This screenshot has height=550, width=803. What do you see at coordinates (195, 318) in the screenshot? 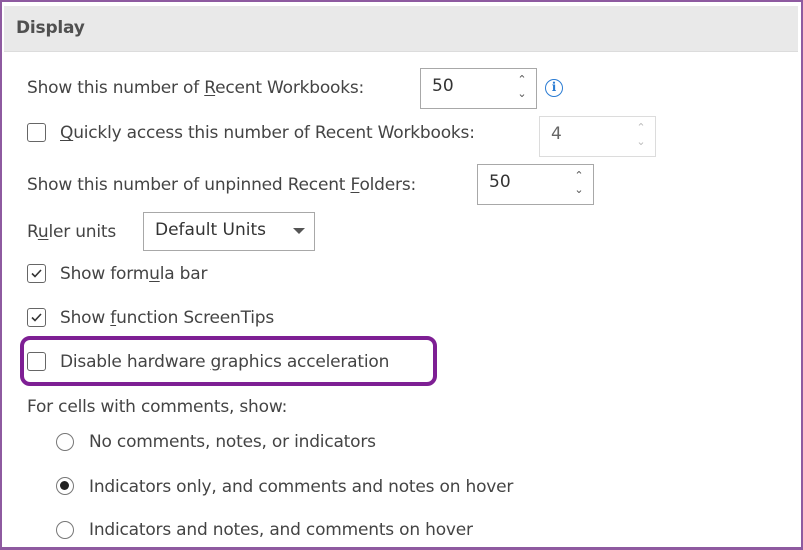
I see `label-text: unction ScreenTips` at bounding box center [195, 318].